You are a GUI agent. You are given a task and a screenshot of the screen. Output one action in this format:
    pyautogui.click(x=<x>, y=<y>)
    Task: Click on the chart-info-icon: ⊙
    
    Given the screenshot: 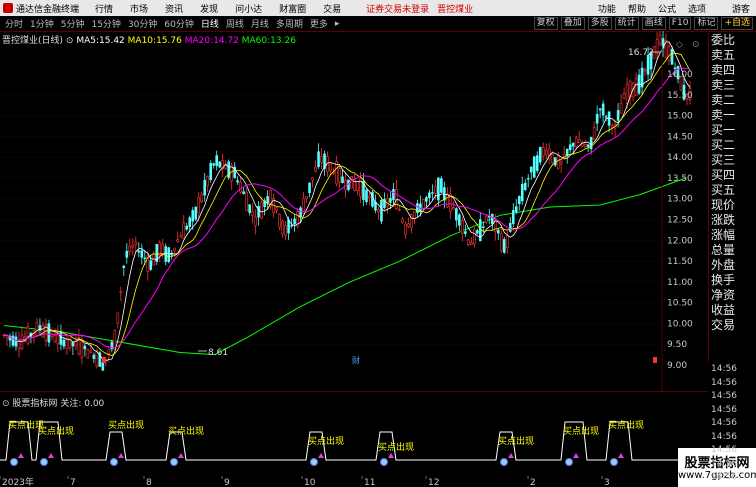 What is the action you would take?
    pyautogui.click(x=696, y=45)
    